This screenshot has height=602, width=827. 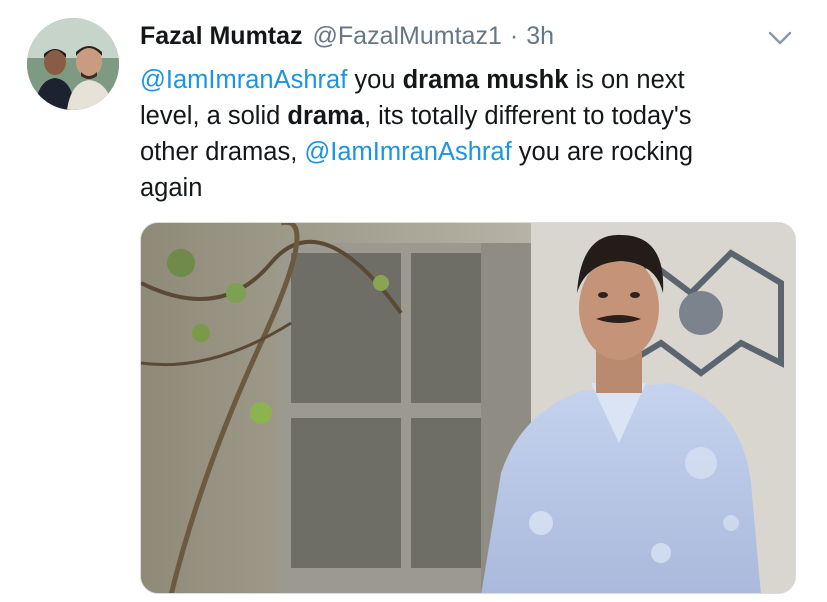 I want to click on body-text: level, a solid, so click(x=214, y=116).